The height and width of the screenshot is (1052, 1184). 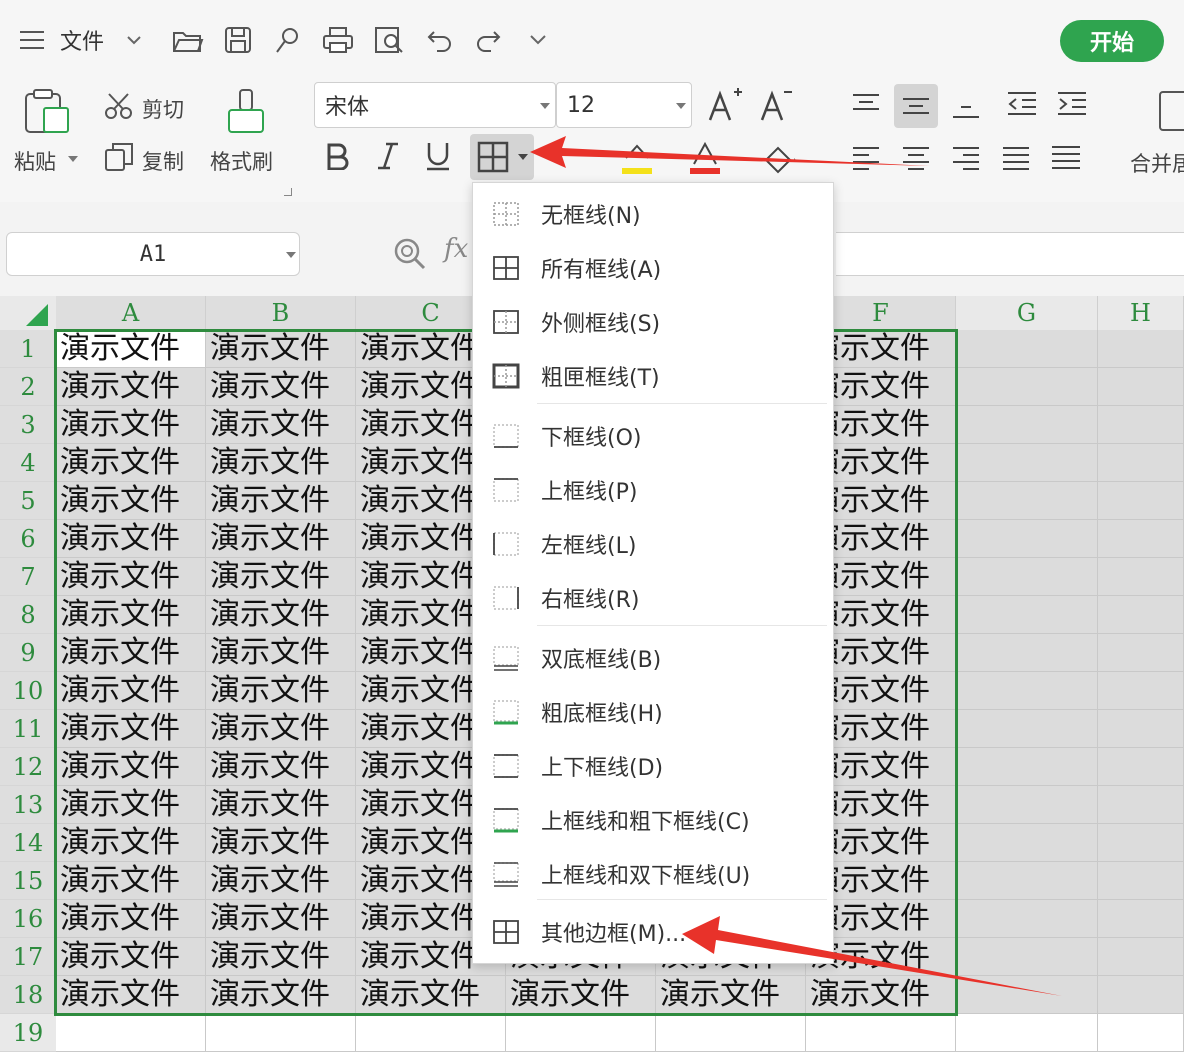 I want to click on menu-item-top-border: 上框线(P), so click(x=653, y=490).